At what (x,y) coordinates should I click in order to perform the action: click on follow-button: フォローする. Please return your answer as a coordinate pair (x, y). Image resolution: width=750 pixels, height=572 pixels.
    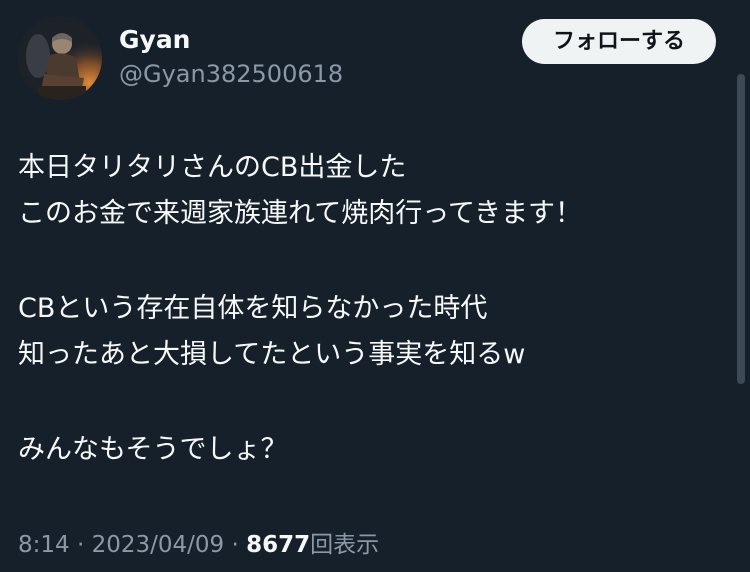
    Looking at the image, I should click on (619, 41).